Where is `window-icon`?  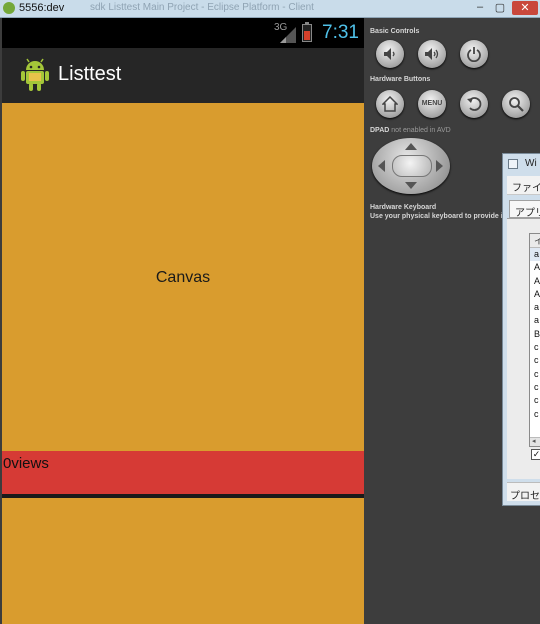 window-icon is located at coordinates (513, 164).